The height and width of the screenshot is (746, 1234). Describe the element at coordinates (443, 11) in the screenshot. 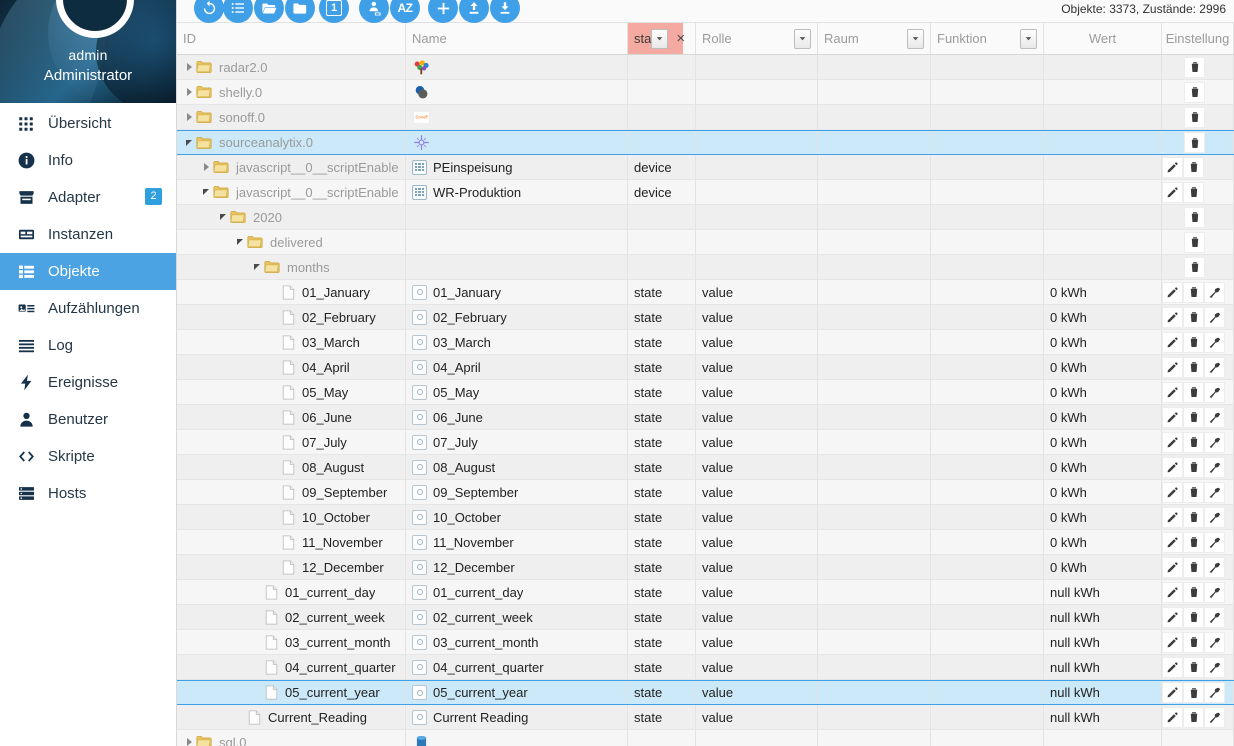

I see `add-object-button` at that location.